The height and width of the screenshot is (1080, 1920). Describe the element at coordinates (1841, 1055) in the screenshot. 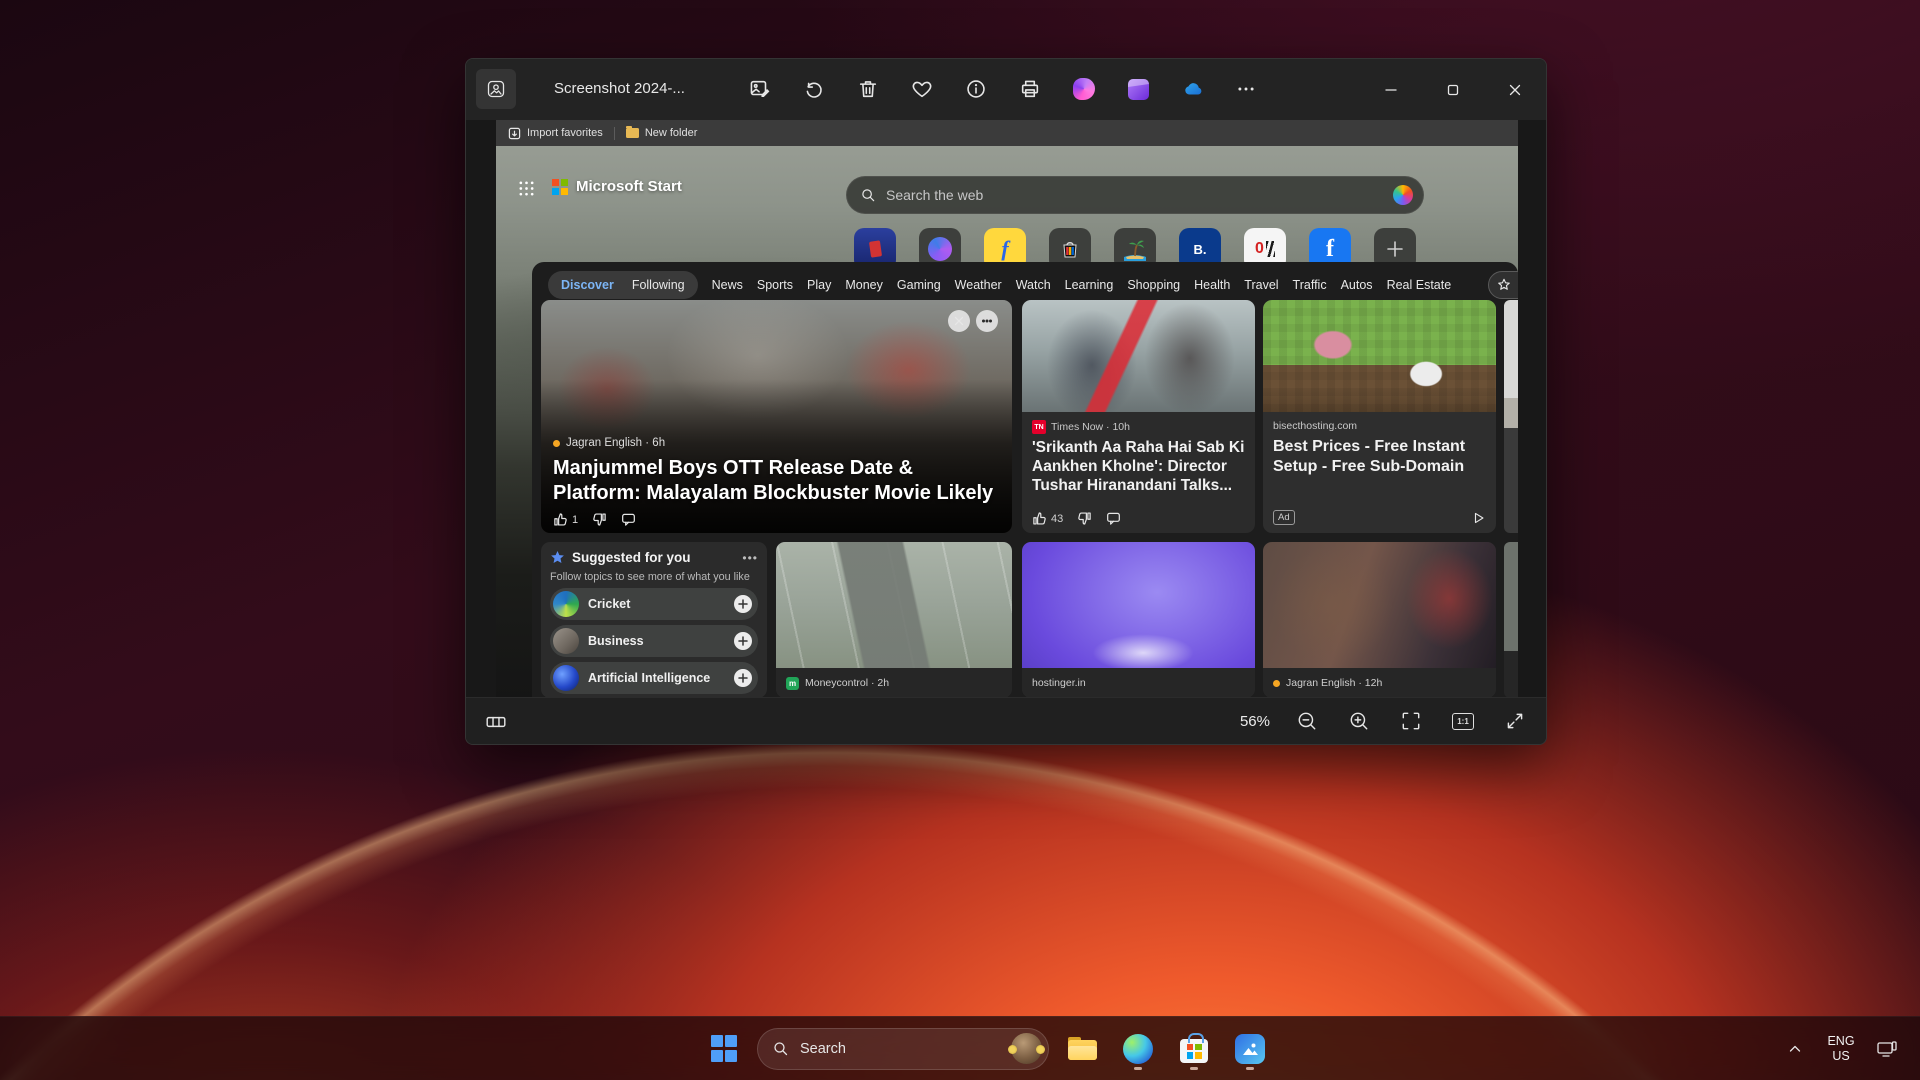

I see `region-label: US` at that location.